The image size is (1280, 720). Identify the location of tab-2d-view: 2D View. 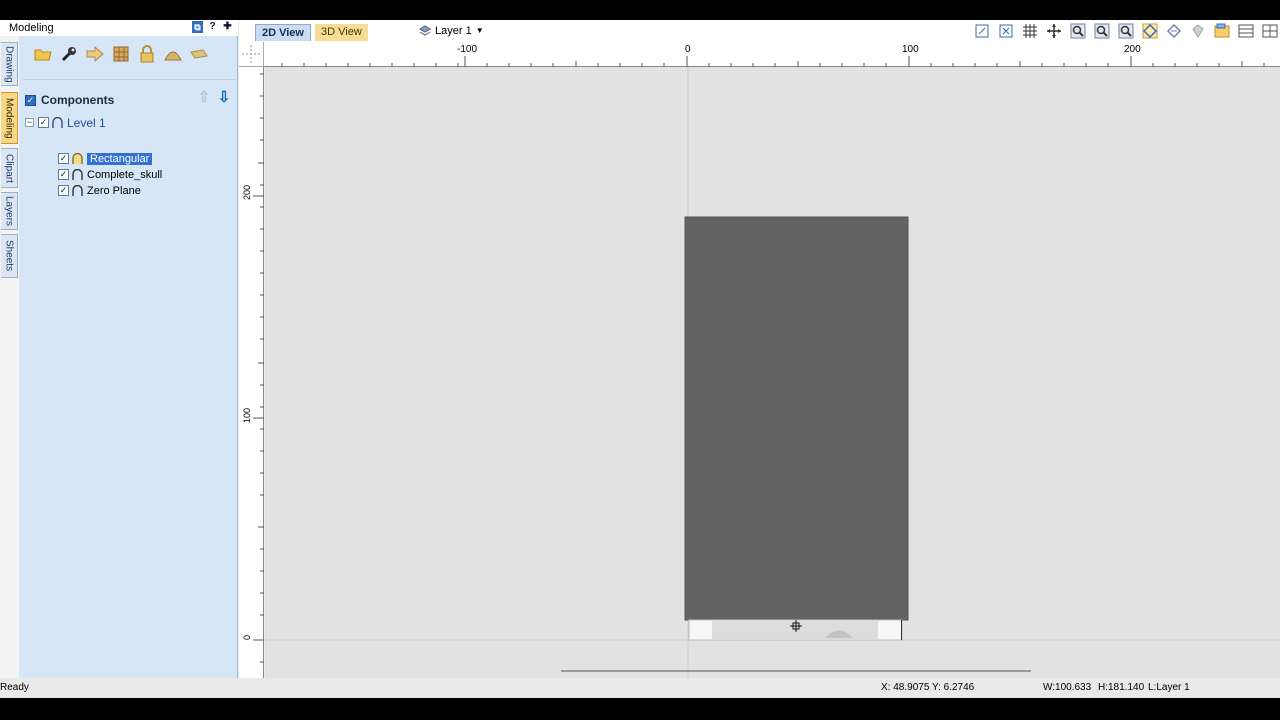
(283, 32).